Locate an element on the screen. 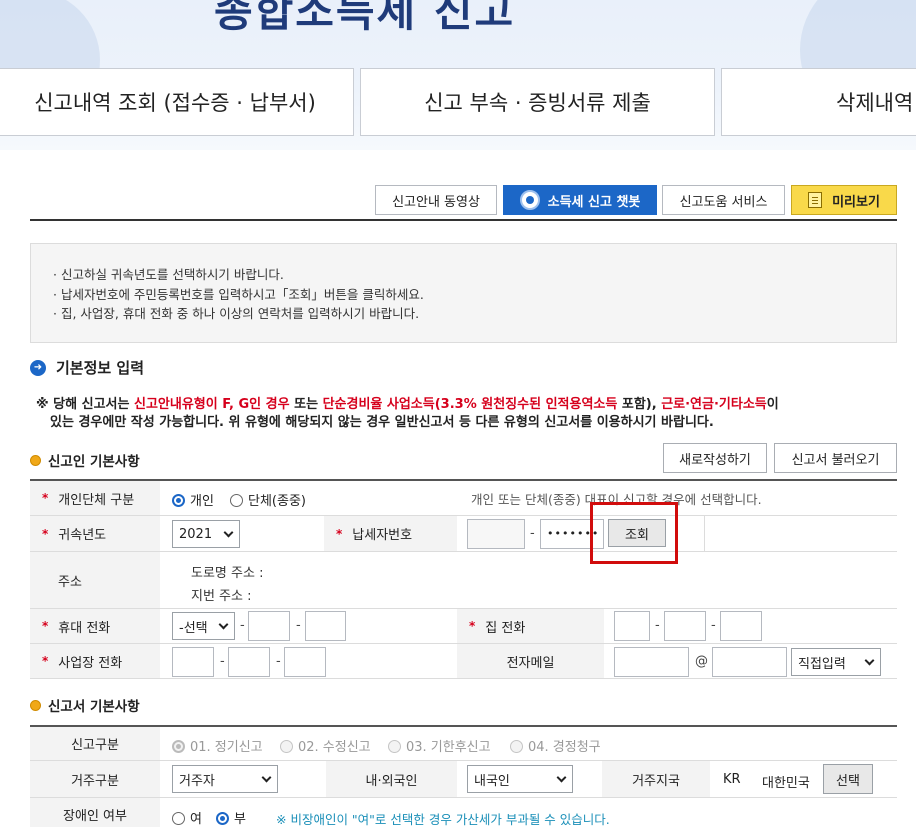  chatbot-label: 소득세 신고 챗봇 is located at coordinates (594, 202).